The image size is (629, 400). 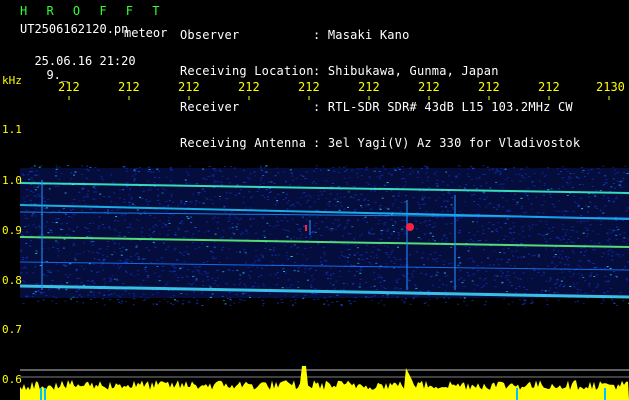 What do you see at coordinates (74, 29) in the screenshot?
I see `image-filename: UT2506162120.pn` at bounding box center [74, 29].